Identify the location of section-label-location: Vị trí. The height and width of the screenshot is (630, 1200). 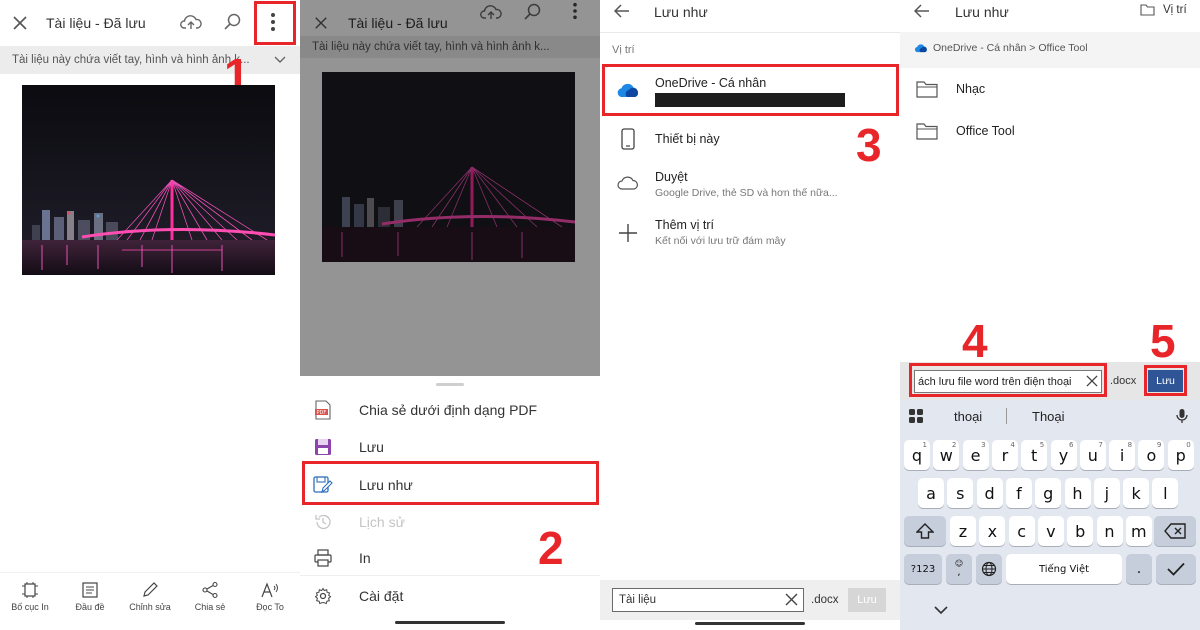
(623, 50).